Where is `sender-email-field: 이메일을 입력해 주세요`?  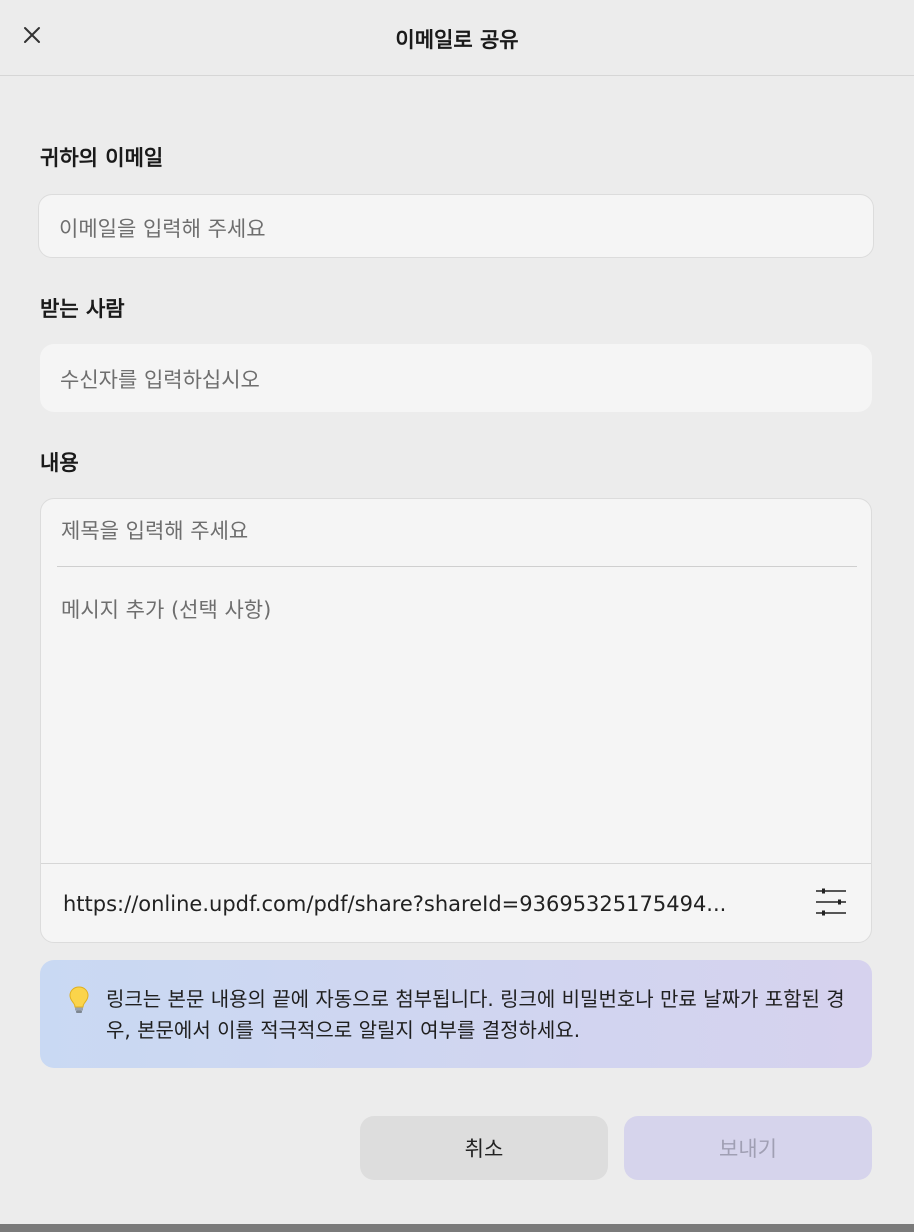
sender-email-field: 이메일을 입력해 주세요 is located at coordinates (456, 226).